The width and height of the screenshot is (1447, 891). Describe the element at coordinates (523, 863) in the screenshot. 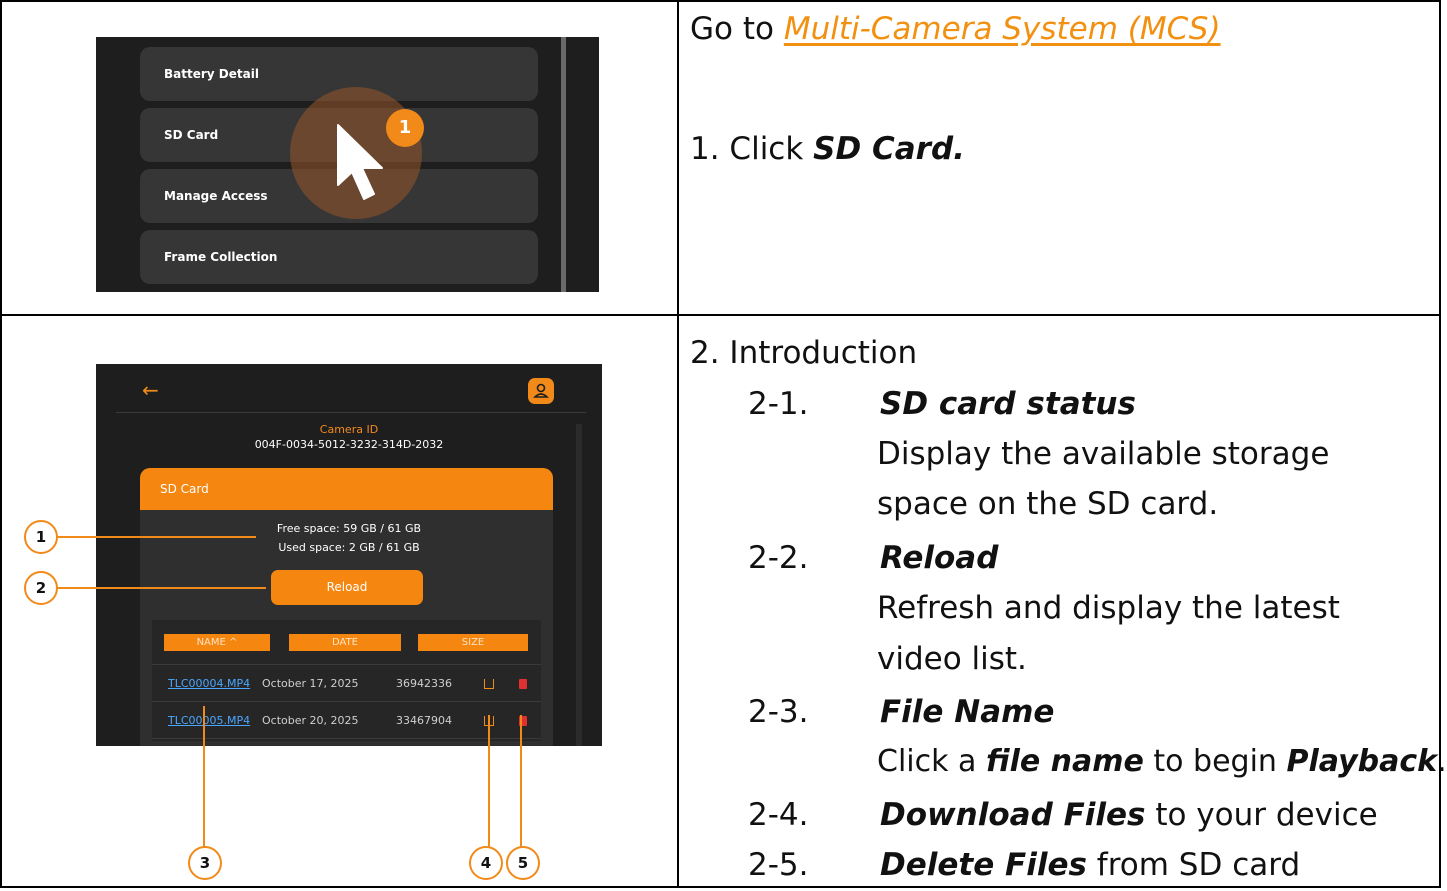

I see `callout-5: 5` at that location.